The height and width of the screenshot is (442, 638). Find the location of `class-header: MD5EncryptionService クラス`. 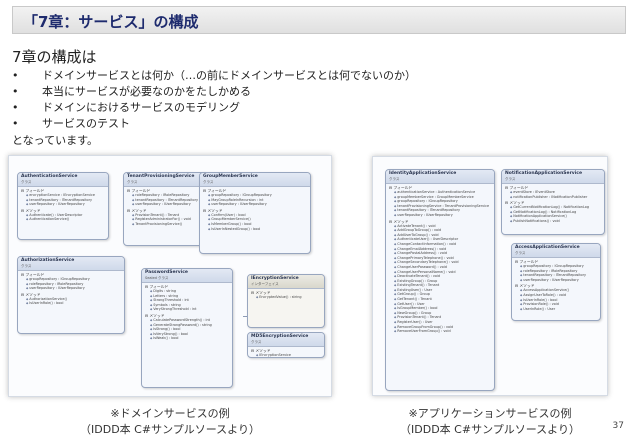

class-header: MD5EncryptionService クラス is located at coordinates (286, 340).